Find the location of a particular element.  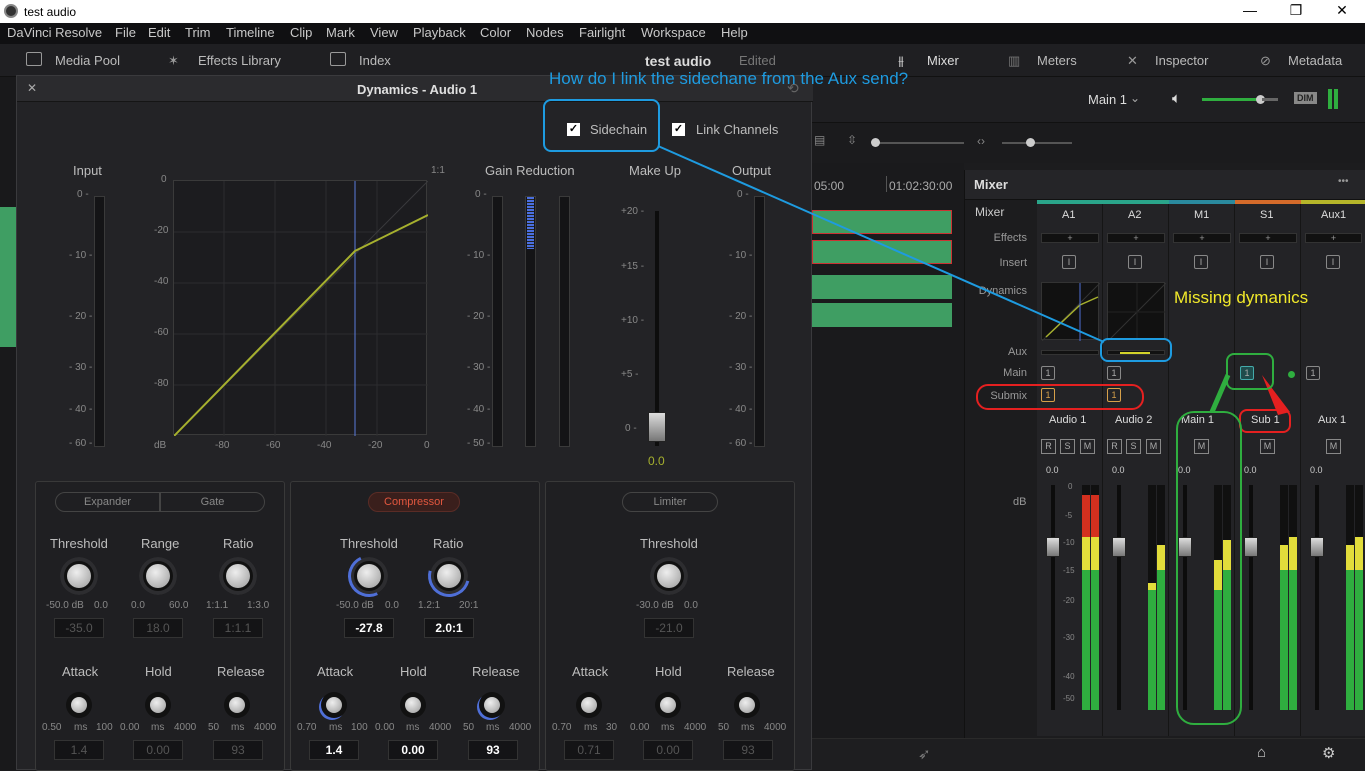

annotation-sub1-circle is located at coordinates (1265, 421).